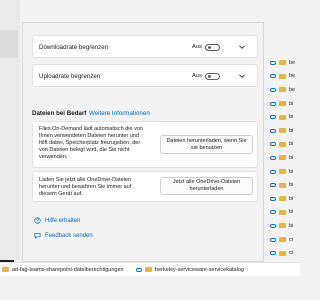 The height and width of the screenshot is (300, 320). Describe the element at coordinates (59, 113) in the screenshot. I see `files-on-demand-title: Dateien bei Bedarf` at that location.